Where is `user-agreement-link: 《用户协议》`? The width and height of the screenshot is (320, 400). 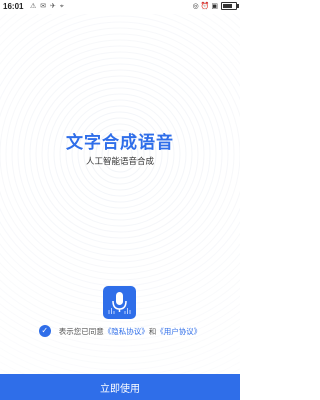
user-agreement-link: 《用户协议》 is located at coordinates (178, 331).